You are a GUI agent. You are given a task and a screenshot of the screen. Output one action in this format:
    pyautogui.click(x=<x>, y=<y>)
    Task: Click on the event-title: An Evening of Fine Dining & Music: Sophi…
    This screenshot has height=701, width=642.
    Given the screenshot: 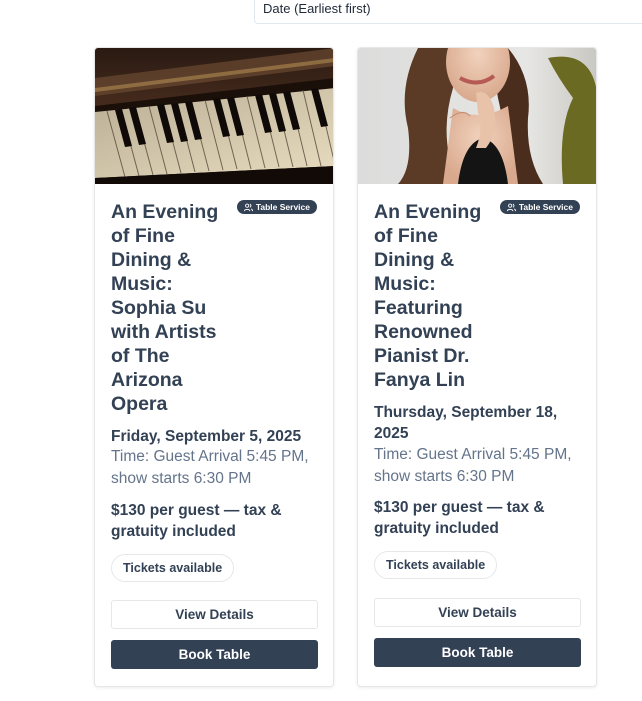 What is the action you would take?
    pyautogui.click(x=169, y=308)
    